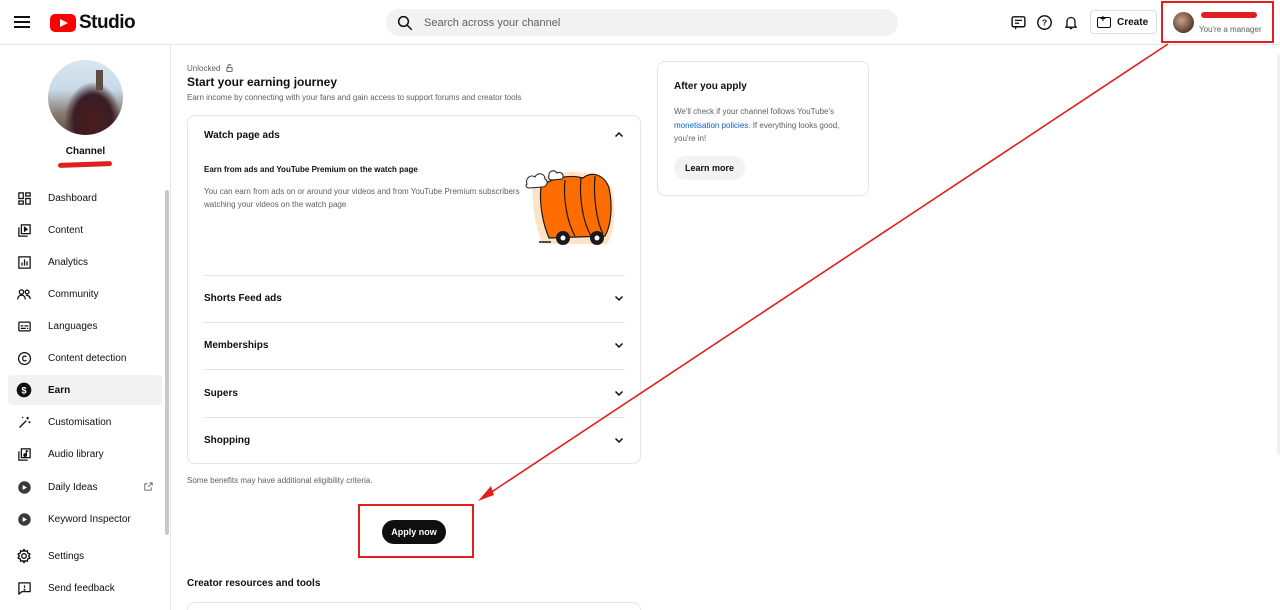  Describe the element at coordinates (87, 358) in the screenshot. I see `sidebar-item-label: Content detection` at that location.